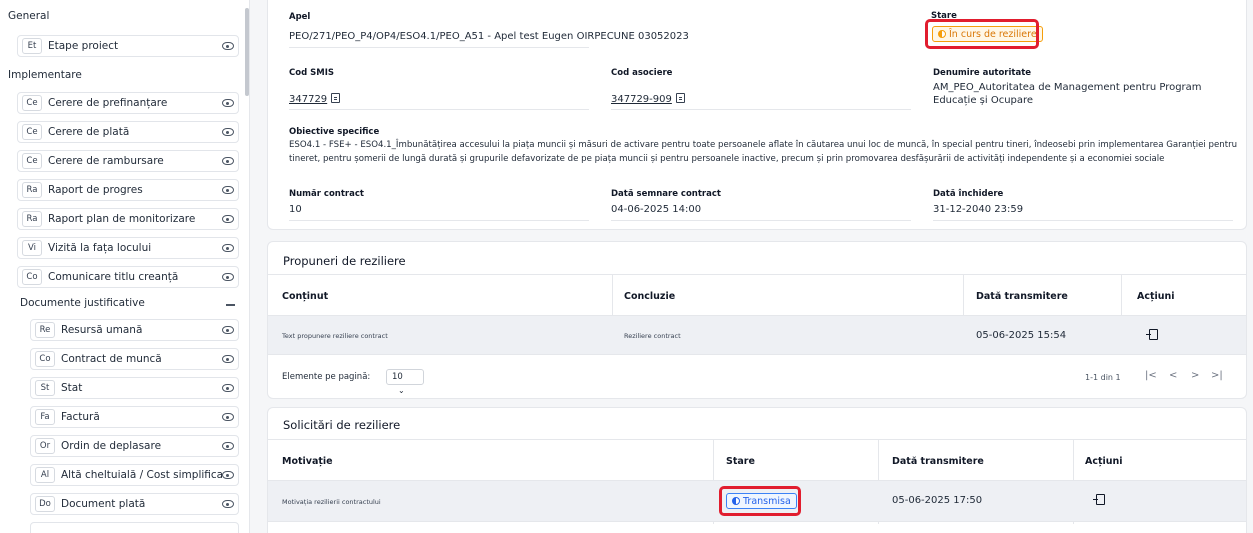 Image resolution: width=1253 pixels, height=533 pixels. I want to click on per-page-select: 10 ⌄, so click(405, 382).